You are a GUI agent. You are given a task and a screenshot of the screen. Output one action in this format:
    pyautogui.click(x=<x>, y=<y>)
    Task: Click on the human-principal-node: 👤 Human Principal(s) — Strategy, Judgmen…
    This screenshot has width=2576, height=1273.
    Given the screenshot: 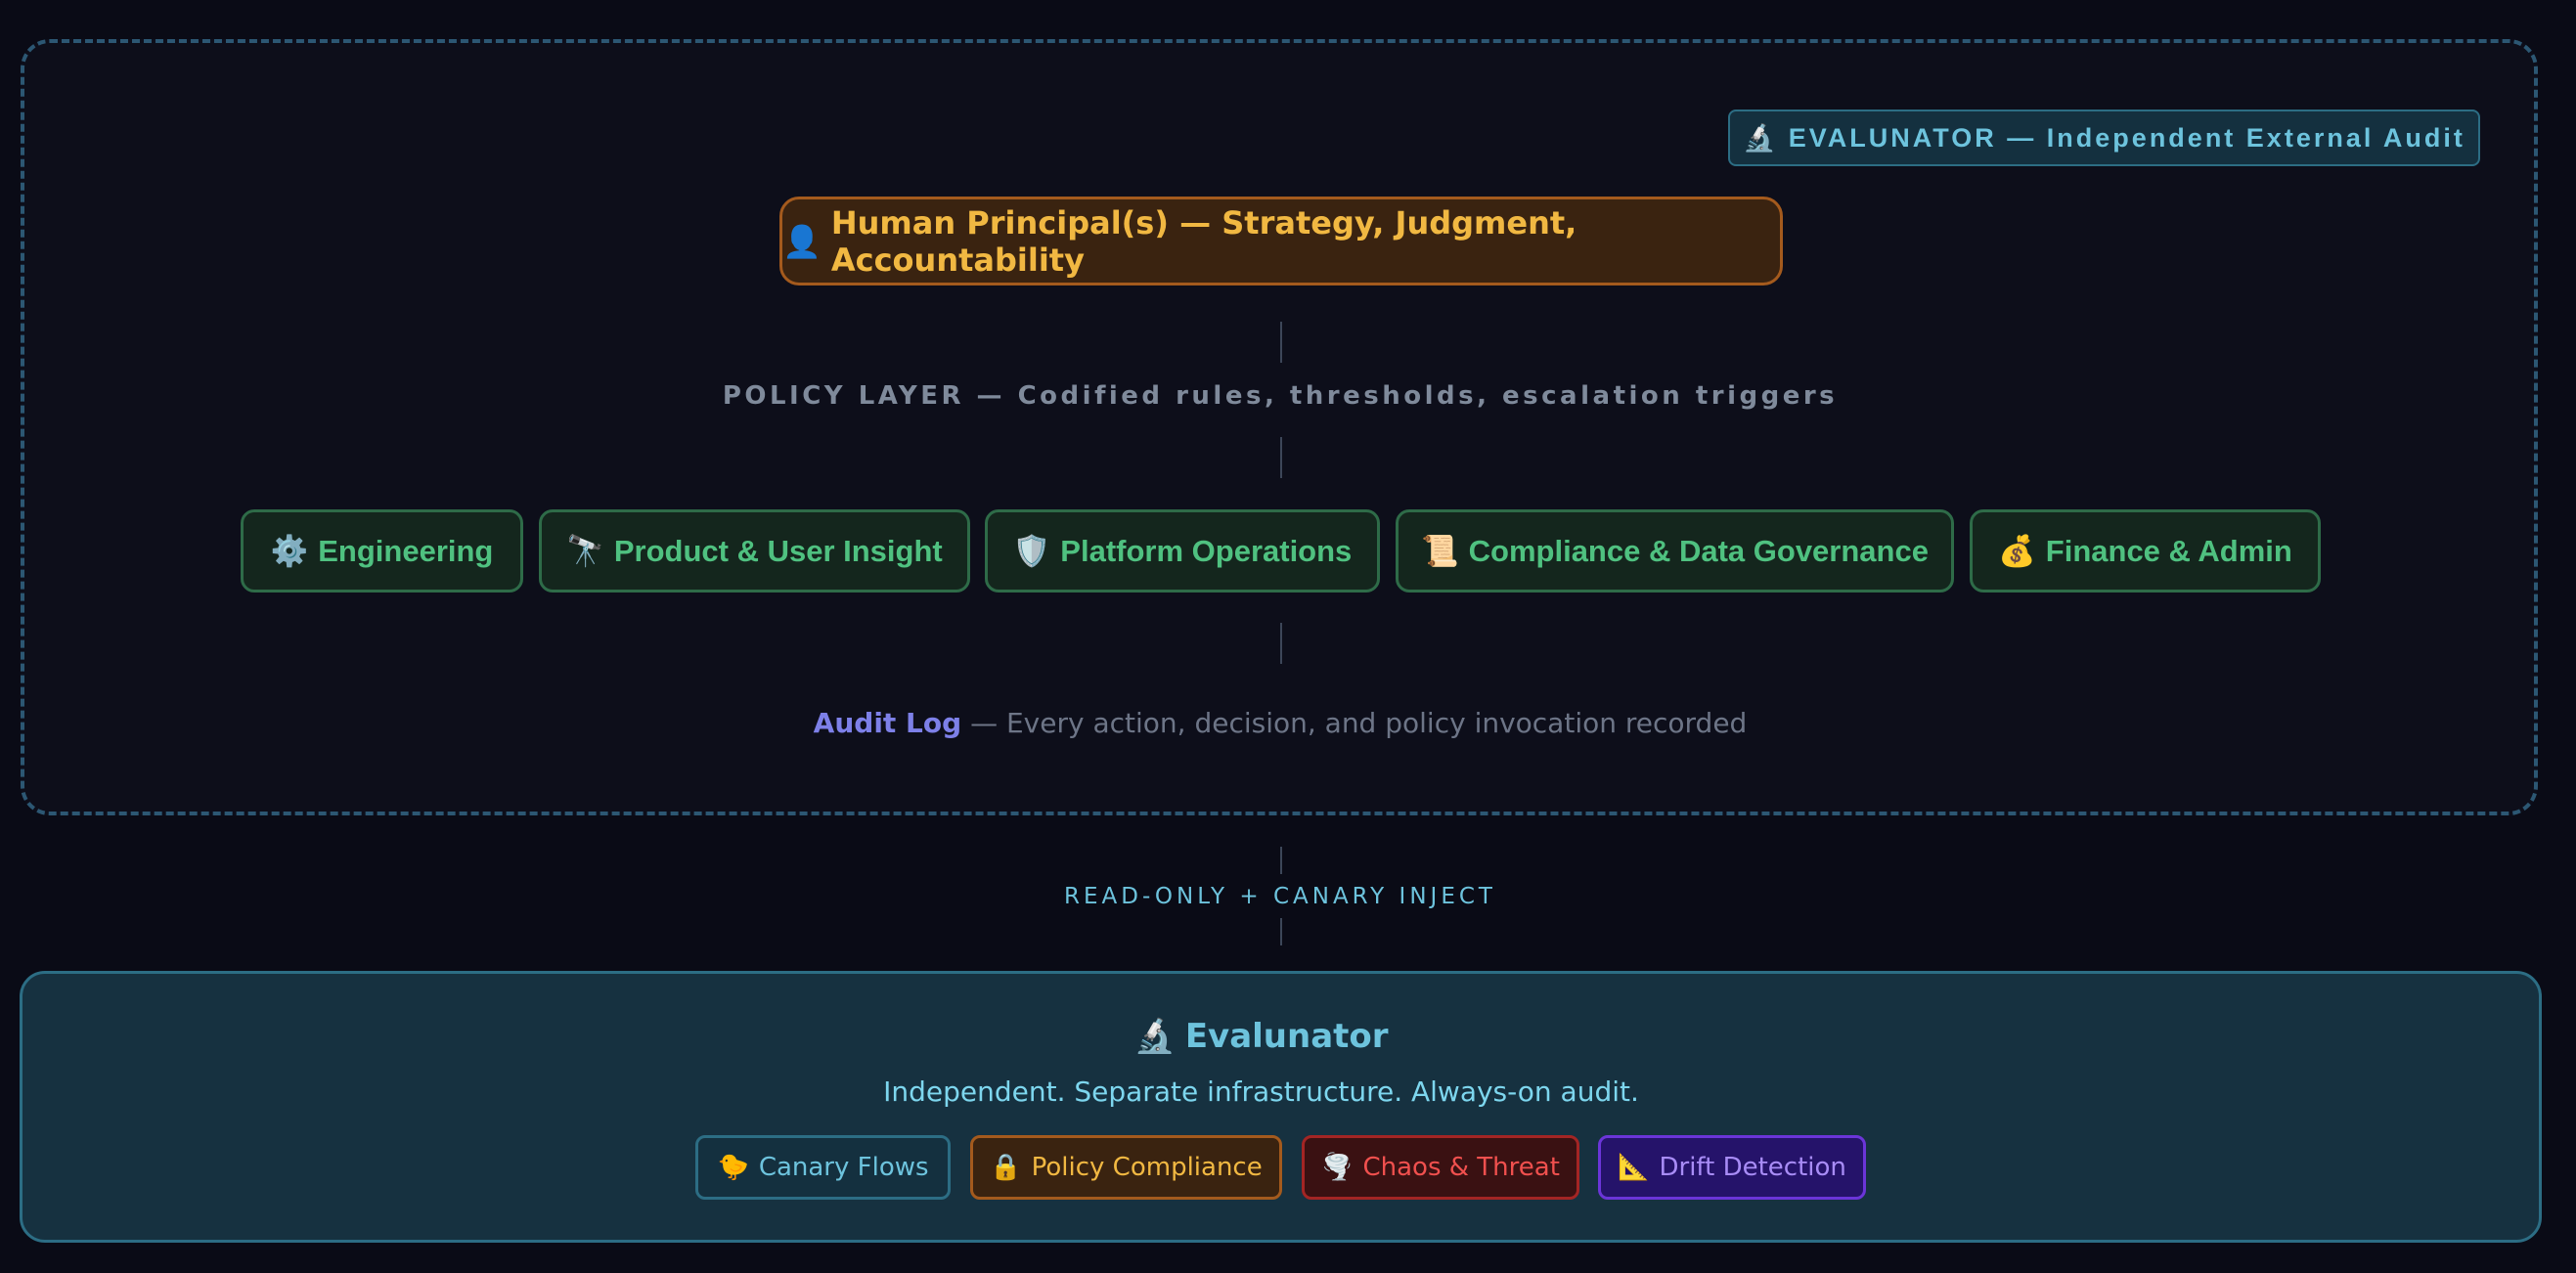 What is the action you would take?
    pyautogui.click(x=1281, y=241)
    